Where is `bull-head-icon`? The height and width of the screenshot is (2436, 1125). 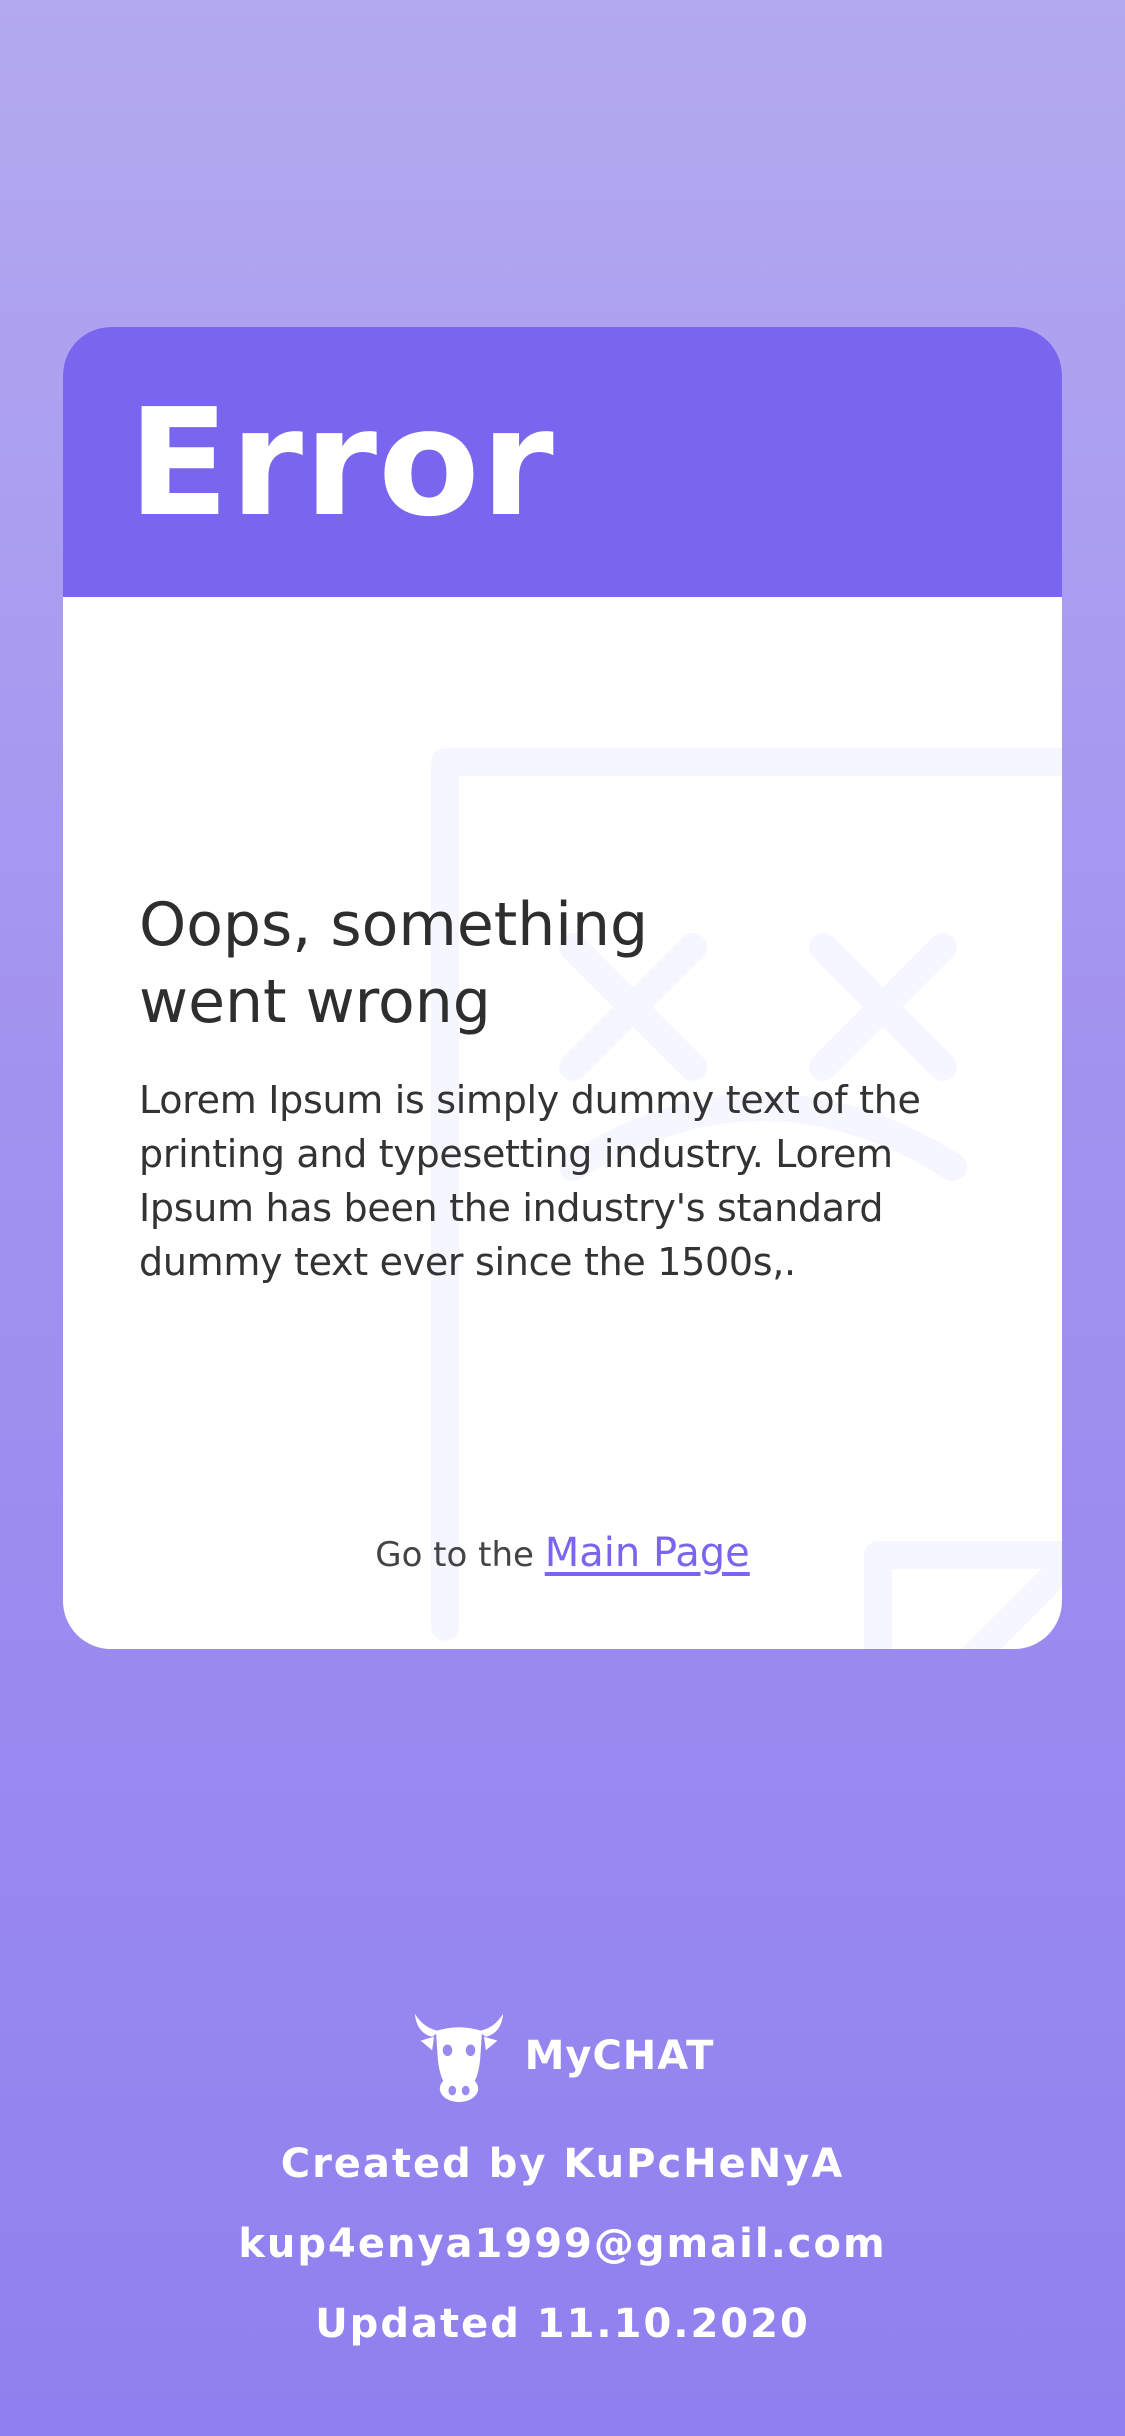 bull-head-icon is located at coordinates (458, 2058).